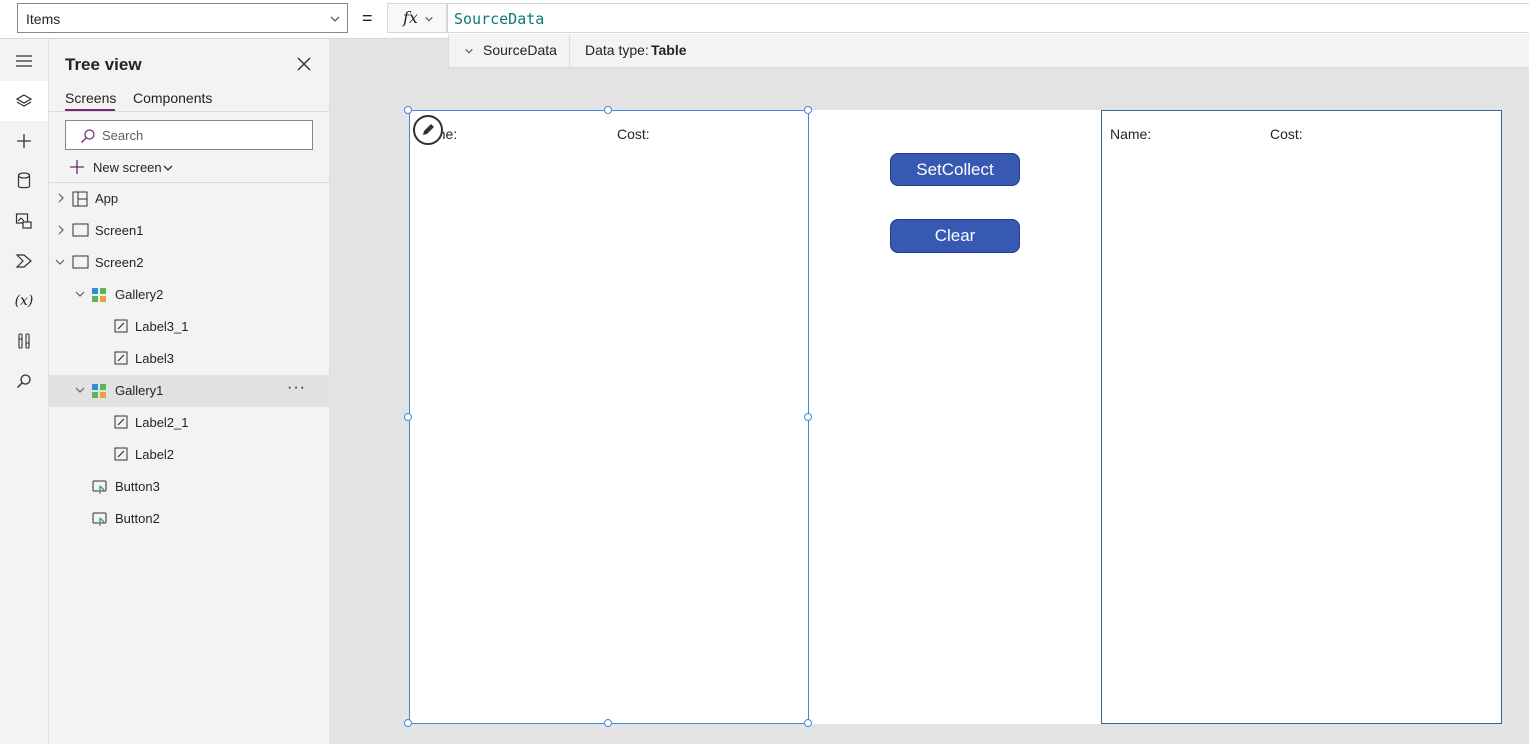 The height and width of the screenshot is (744, 1529). What do you see at coordinates (139, 294) in the screenshot?
I see `tree-node-label: Gallery2` at bounding box center [139, 294].